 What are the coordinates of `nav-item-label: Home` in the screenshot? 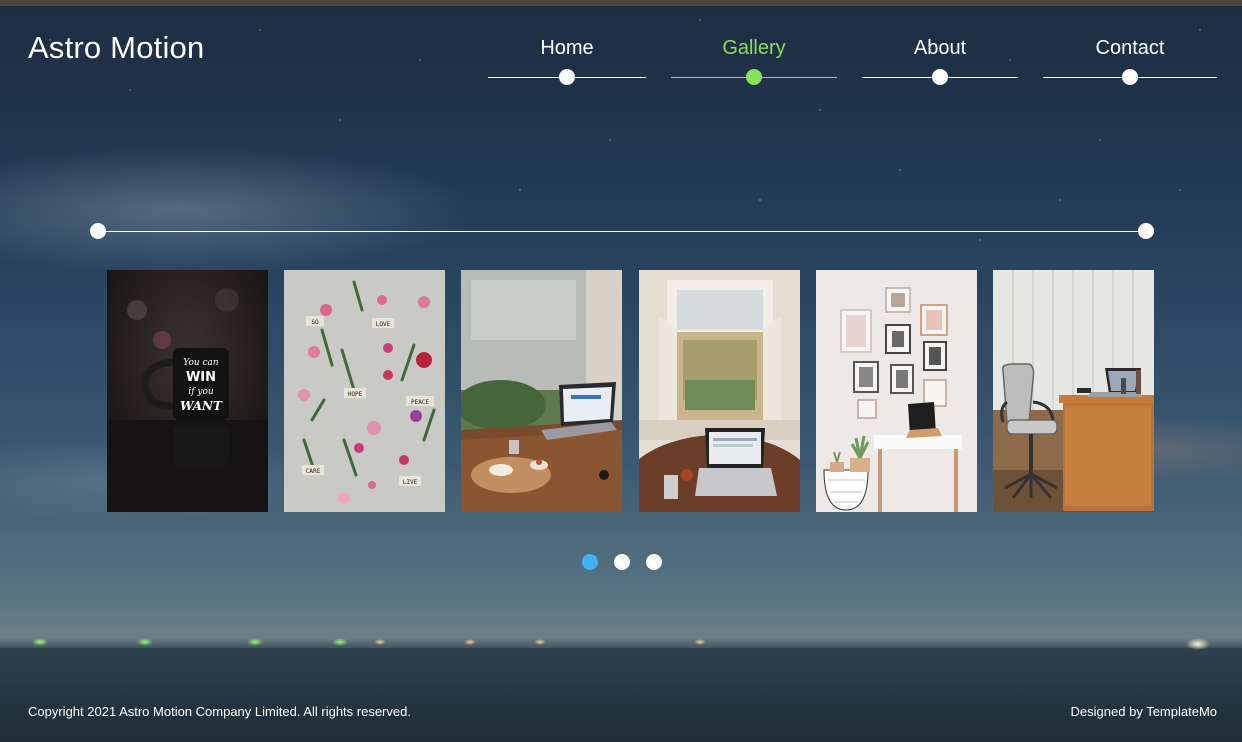 It's located at (567, 48).